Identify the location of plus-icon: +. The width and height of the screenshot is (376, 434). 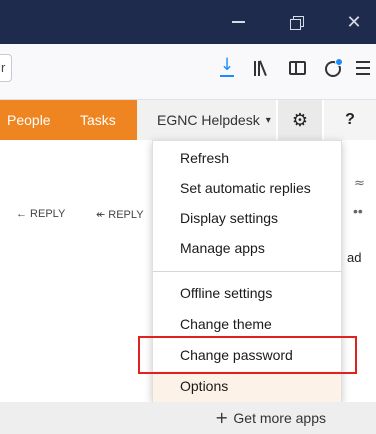
(222, 417).